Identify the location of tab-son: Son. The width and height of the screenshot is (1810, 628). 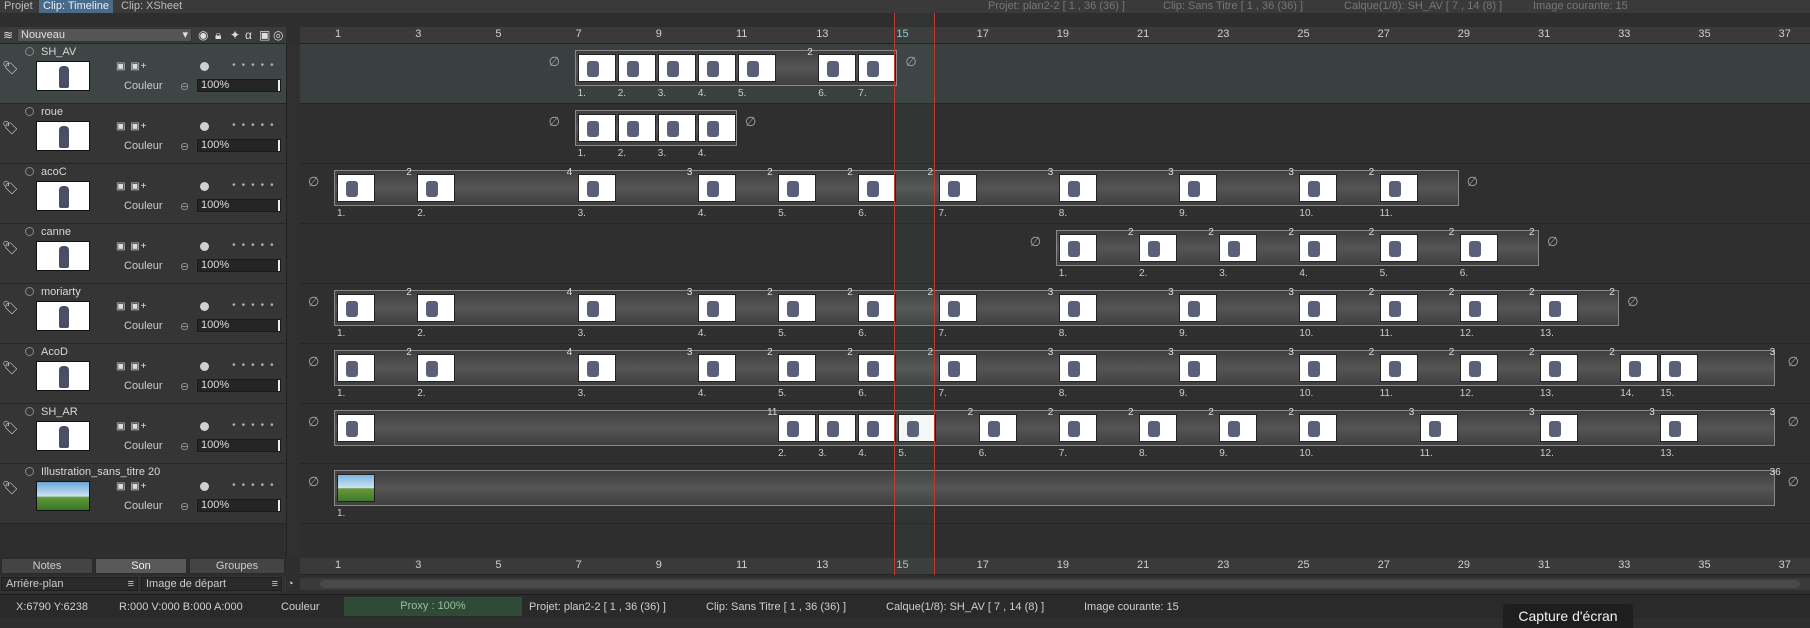
(141, 566).